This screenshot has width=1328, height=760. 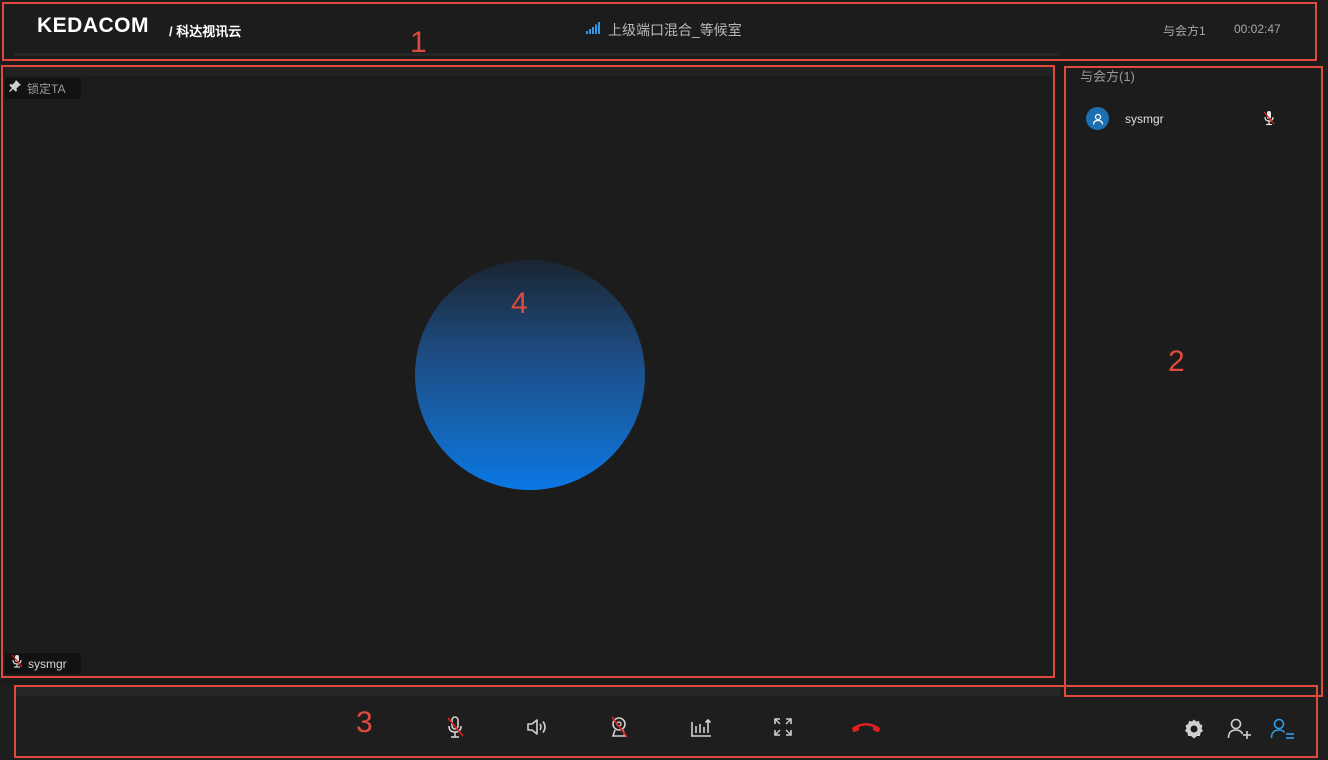 What do you see at coordinates (659, 31) in the screenshot?
I see `annotation-box-header` at bounding box center [659, 31].